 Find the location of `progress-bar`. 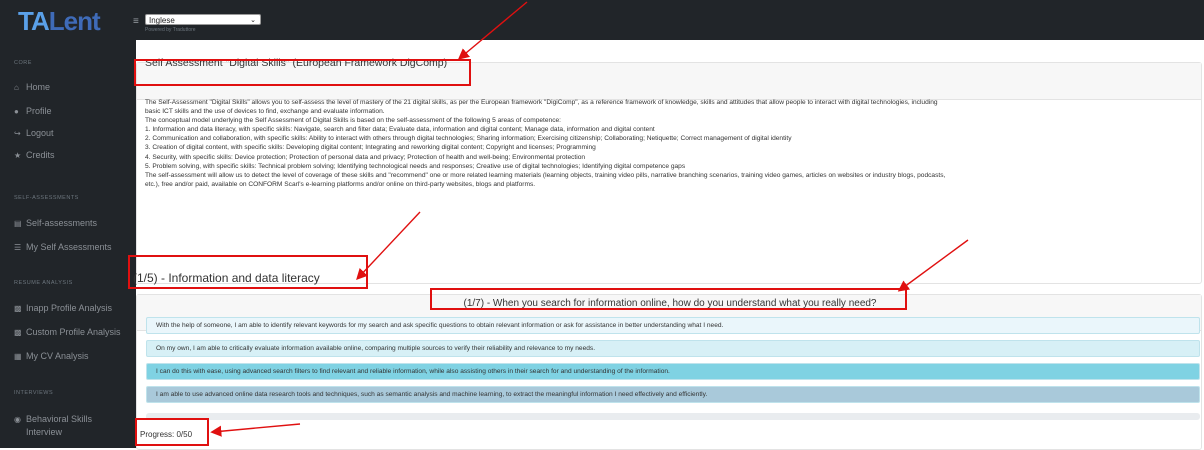

progress-bar is located at coordinates (673, 416).